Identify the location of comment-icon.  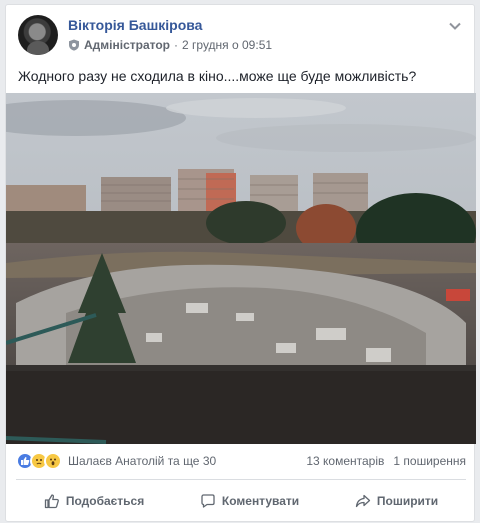
(208, 501).